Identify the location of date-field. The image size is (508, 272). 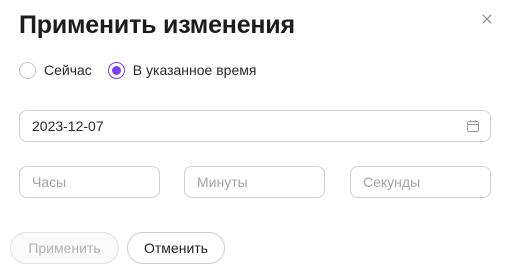
(255, 126).